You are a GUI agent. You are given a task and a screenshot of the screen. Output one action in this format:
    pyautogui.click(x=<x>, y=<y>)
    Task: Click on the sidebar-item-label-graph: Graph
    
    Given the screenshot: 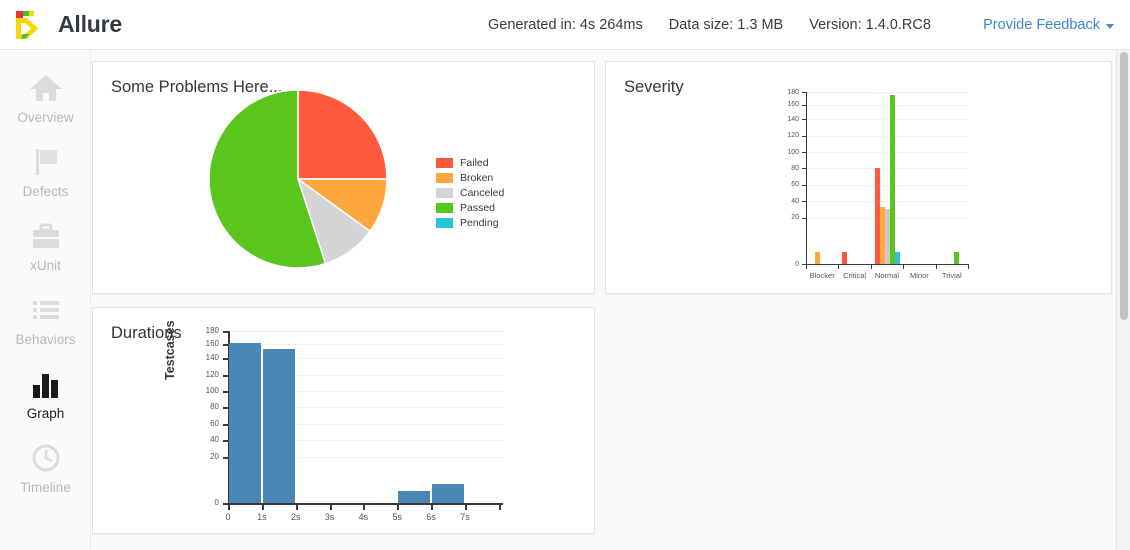 What is the action you would take?
    pyautogui.click(x=45, y=413)
    